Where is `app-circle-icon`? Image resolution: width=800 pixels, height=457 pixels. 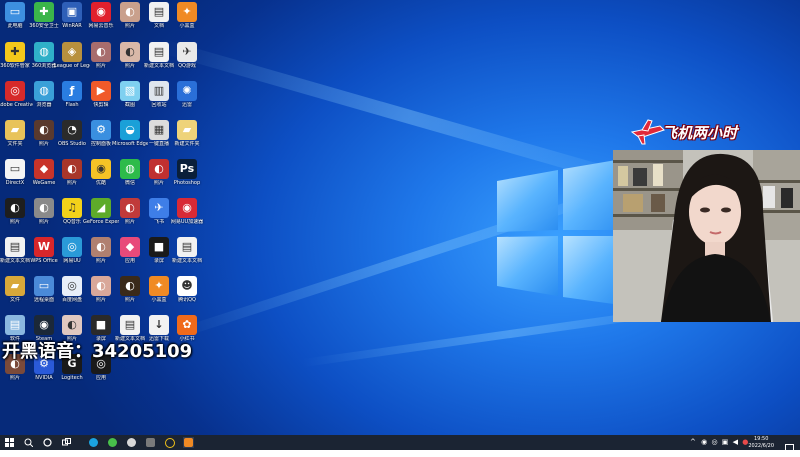
app-circle-icon is located at coordinates (131, 442).